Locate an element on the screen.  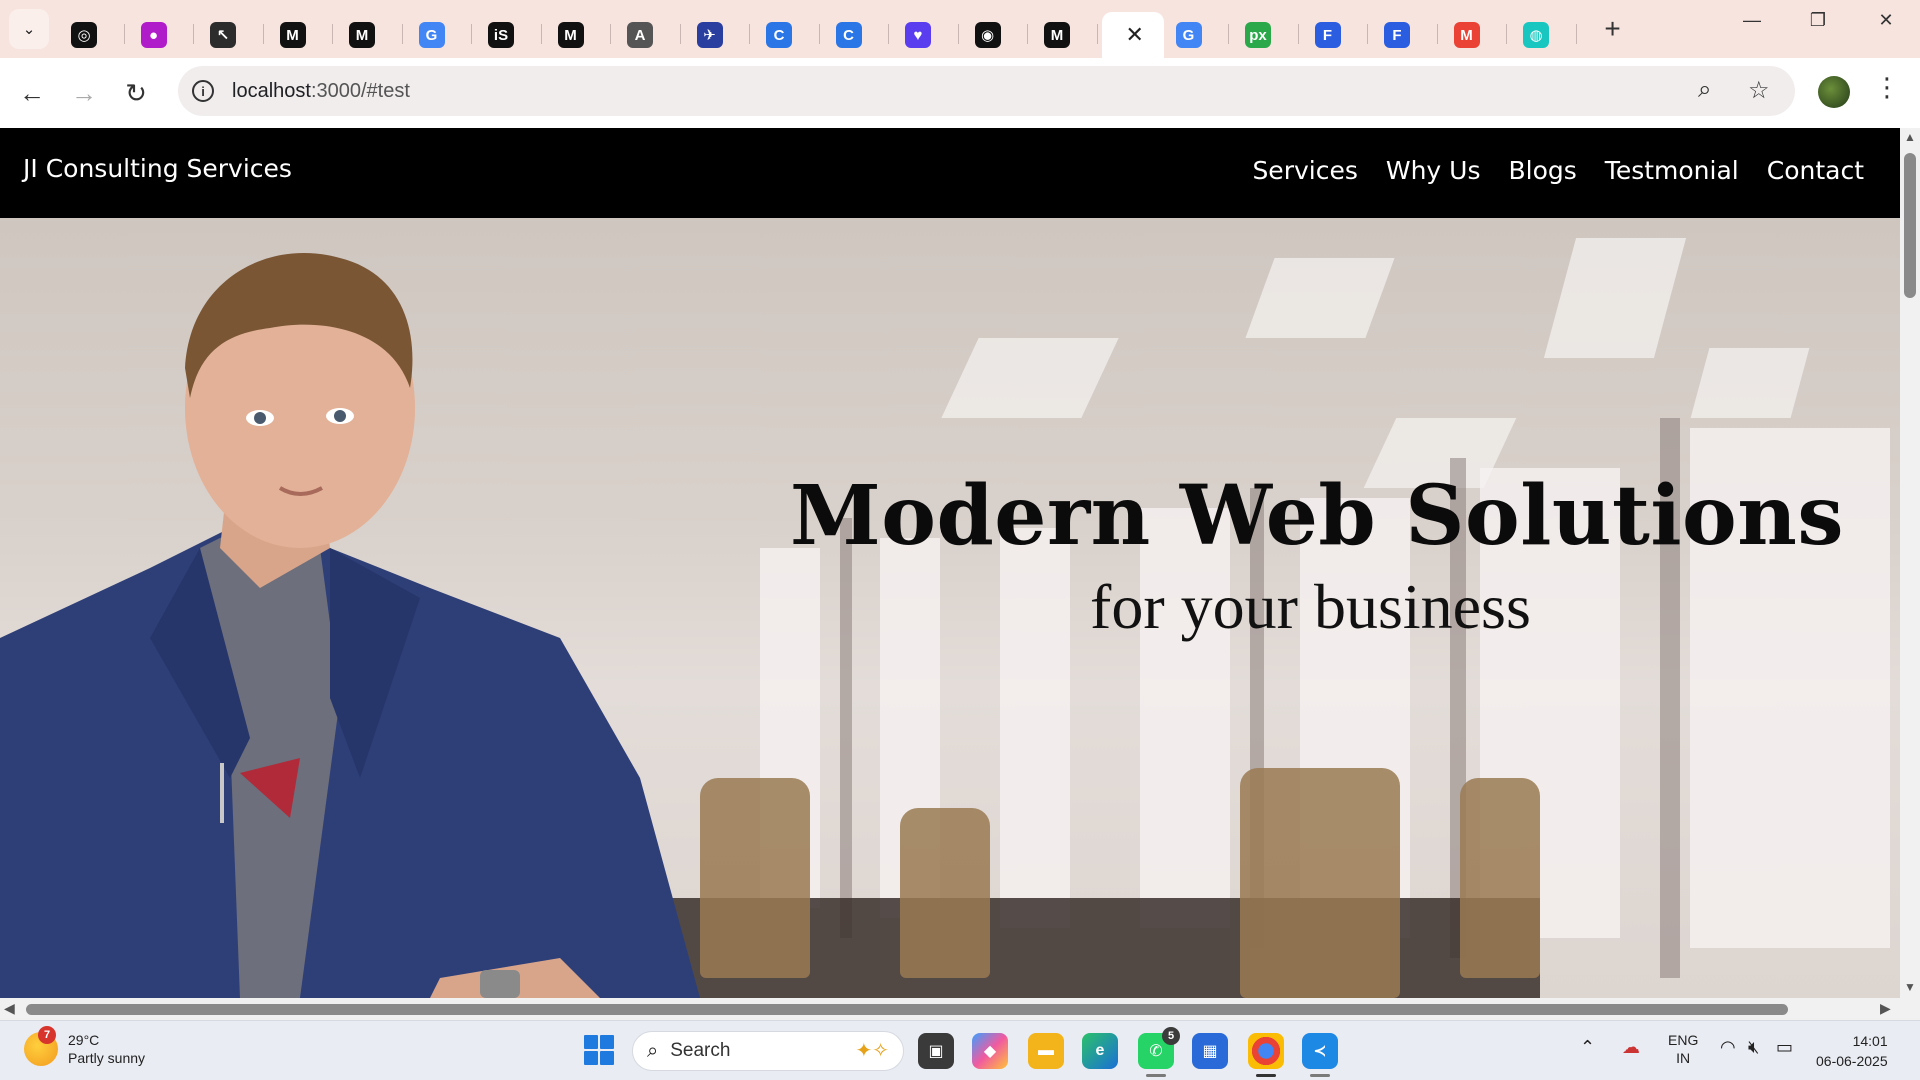
nav-link-contact: Contact is located at coordinates (1815, 170).